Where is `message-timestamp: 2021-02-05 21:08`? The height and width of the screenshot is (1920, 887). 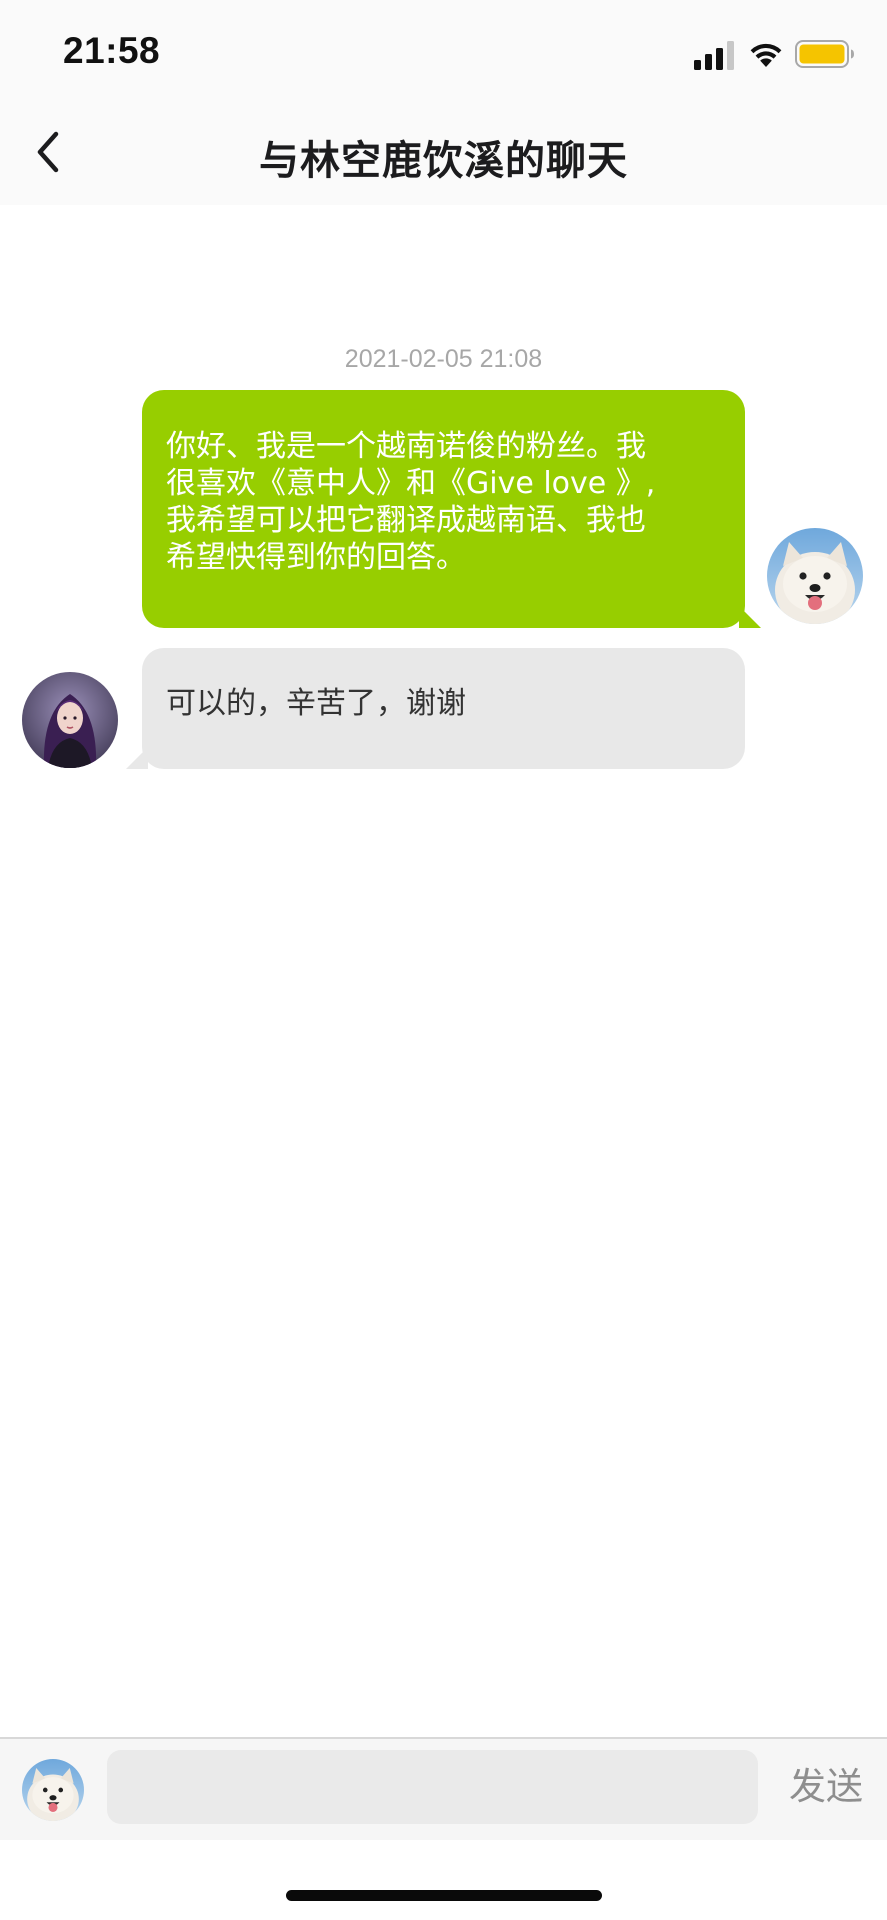
message-timestamp: 2021-02-05 21:08 is located at coordinates (443, 359).